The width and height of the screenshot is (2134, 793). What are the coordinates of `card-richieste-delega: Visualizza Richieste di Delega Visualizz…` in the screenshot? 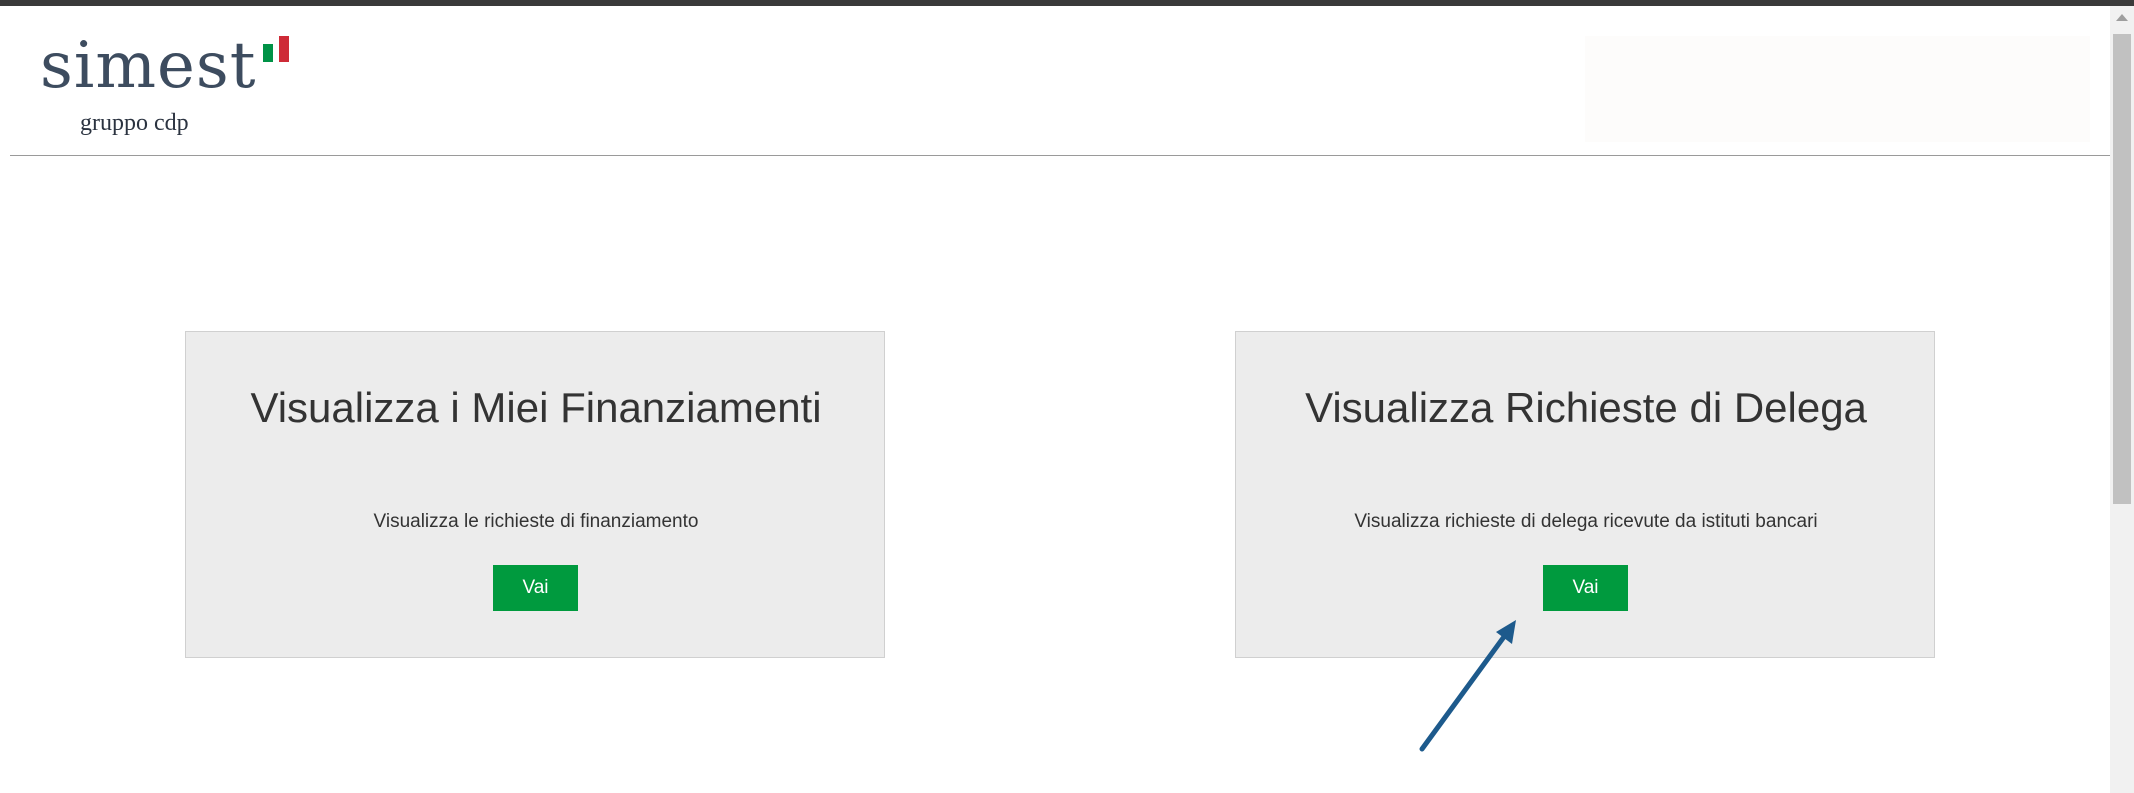 It's located at (1585, 494).